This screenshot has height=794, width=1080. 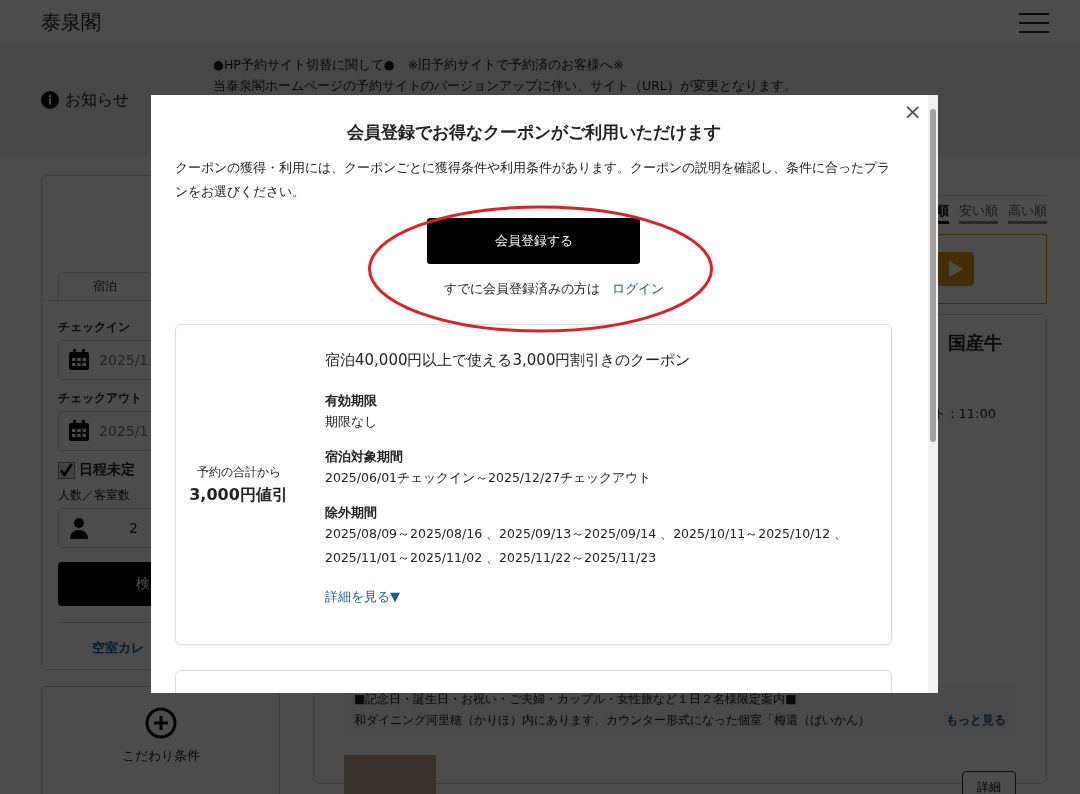 What do you see at coordinates (975, 343) in the screenshot?
I see `plan-title: 国産牛` at bounding box center [975, 343].